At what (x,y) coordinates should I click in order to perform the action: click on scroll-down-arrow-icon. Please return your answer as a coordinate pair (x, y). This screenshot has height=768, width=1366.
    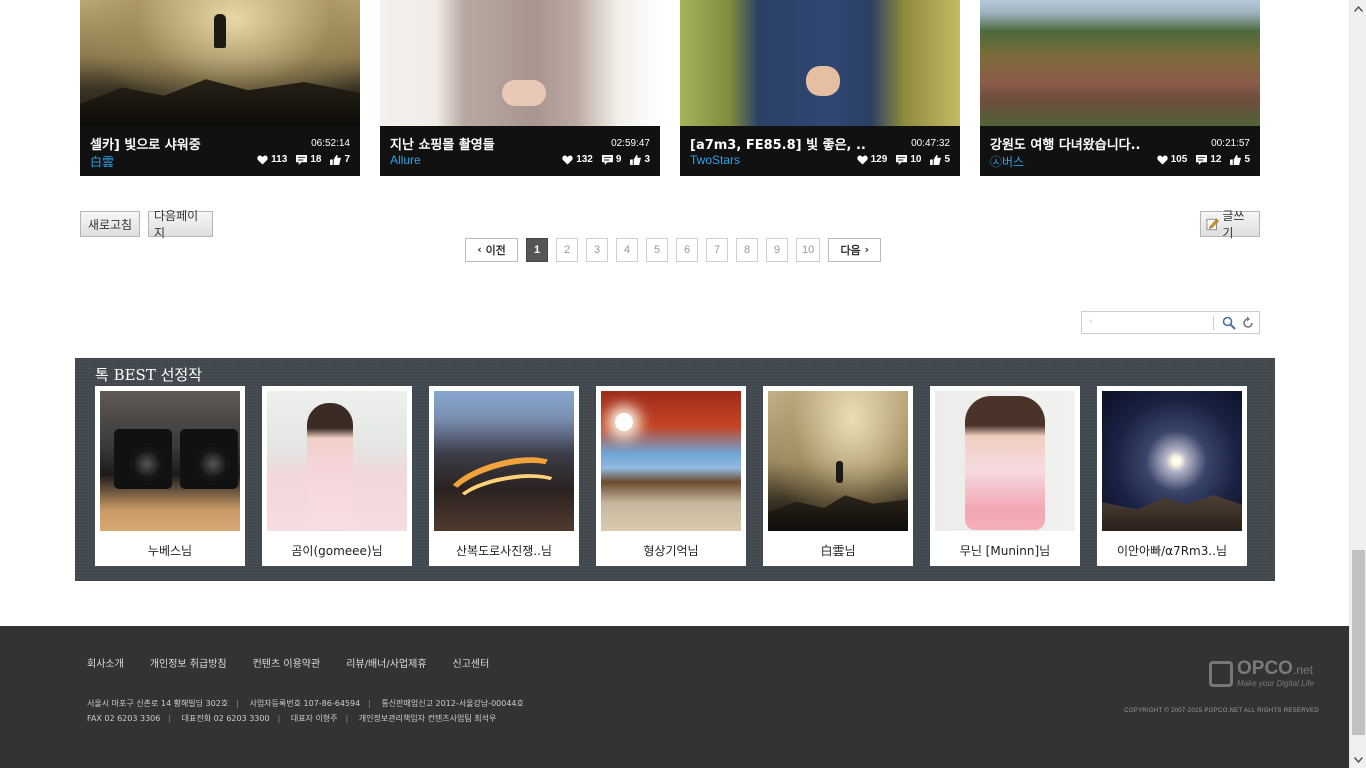
    Looking at the image, I should click on (1358, 759).